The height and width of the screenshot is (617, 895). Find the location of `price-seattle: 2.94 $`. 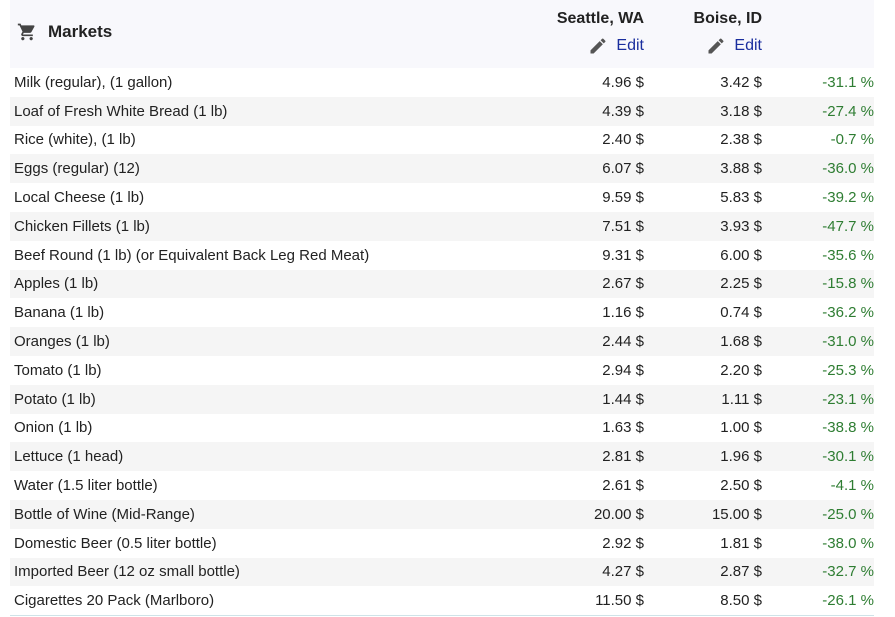

price-seattle: 2.94 $ is located at coordinates (623, 370).